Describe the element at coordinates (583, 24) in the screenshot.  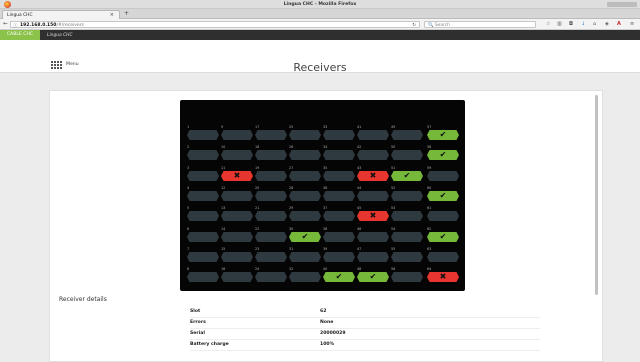
I see `download-icon: ↓` at that location.